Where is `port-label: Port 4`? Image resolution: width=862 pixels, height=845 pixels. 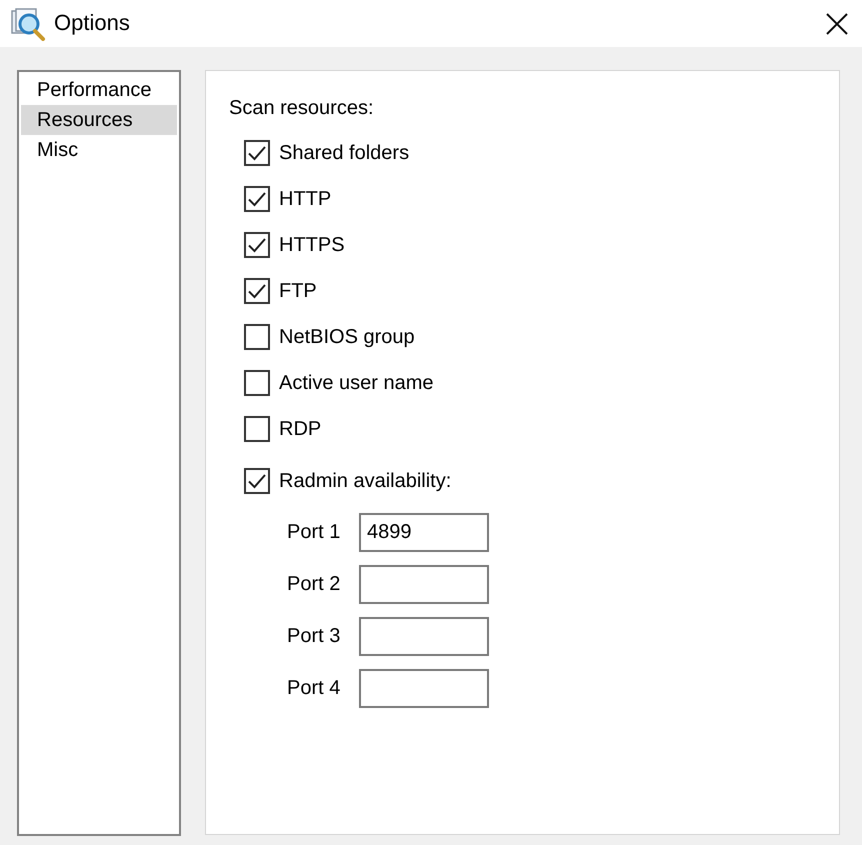
port-label: Port 4 is located at coordinates (314, 688).